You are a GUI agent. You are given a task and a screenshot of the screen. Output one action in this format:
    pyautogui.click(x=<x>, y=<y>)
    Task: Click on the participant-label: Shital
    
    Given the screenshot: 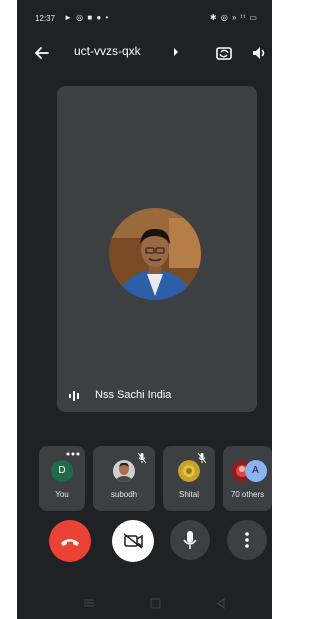 What is the action you would take?
    pyautogui.click(x=188, y=494)
    